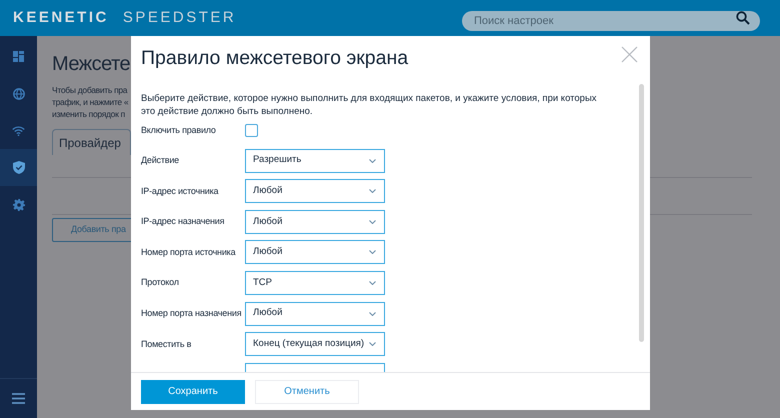 The width and height of the screenshot is (780, 418). I want to click on logo-text: KEENETIC, so click(61, 18).